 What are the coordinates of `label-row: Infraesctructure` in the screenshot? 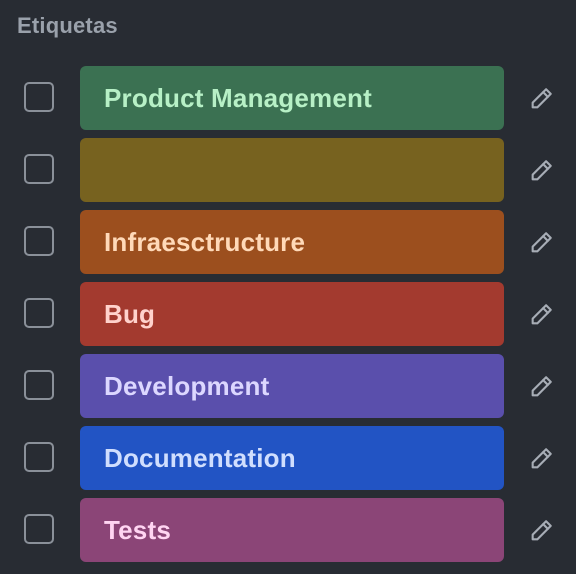 It's located at (288, 242).